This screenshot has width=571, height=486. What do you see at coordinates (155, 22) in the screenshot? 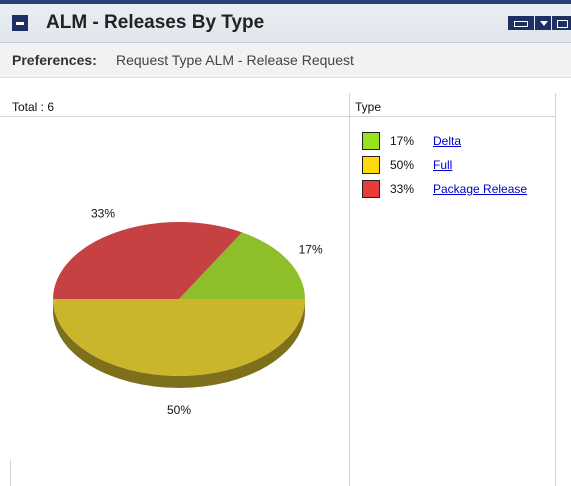
I see `portlet-title: ALM - Releases By Type` at bounding box center [155, 22].